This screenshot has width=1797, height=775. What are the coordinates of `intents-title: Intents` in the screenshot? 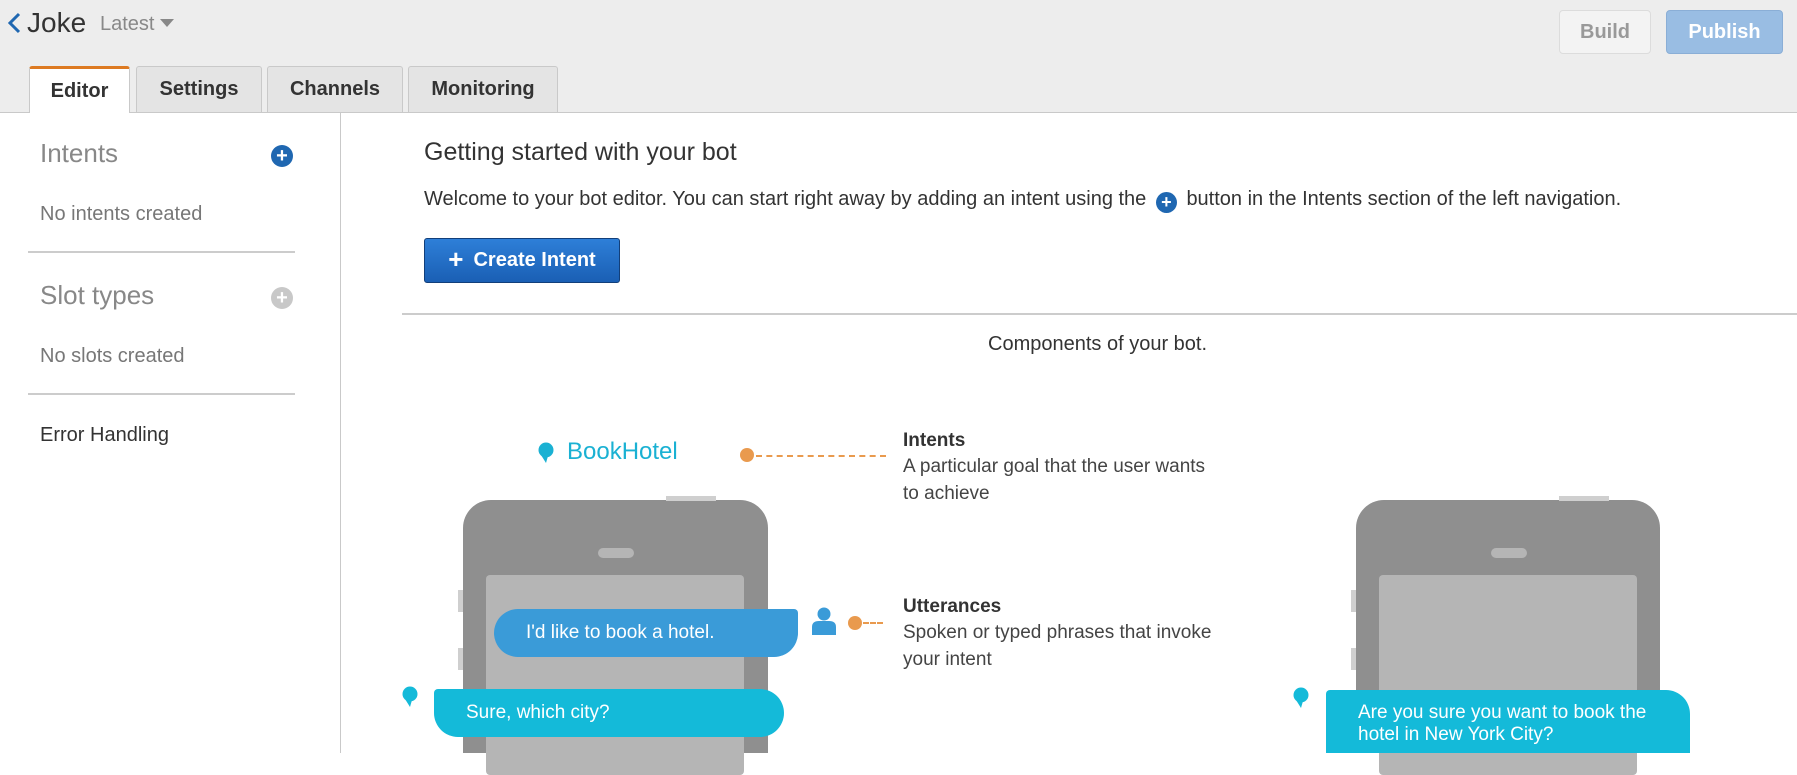 It's located at (79, 153).